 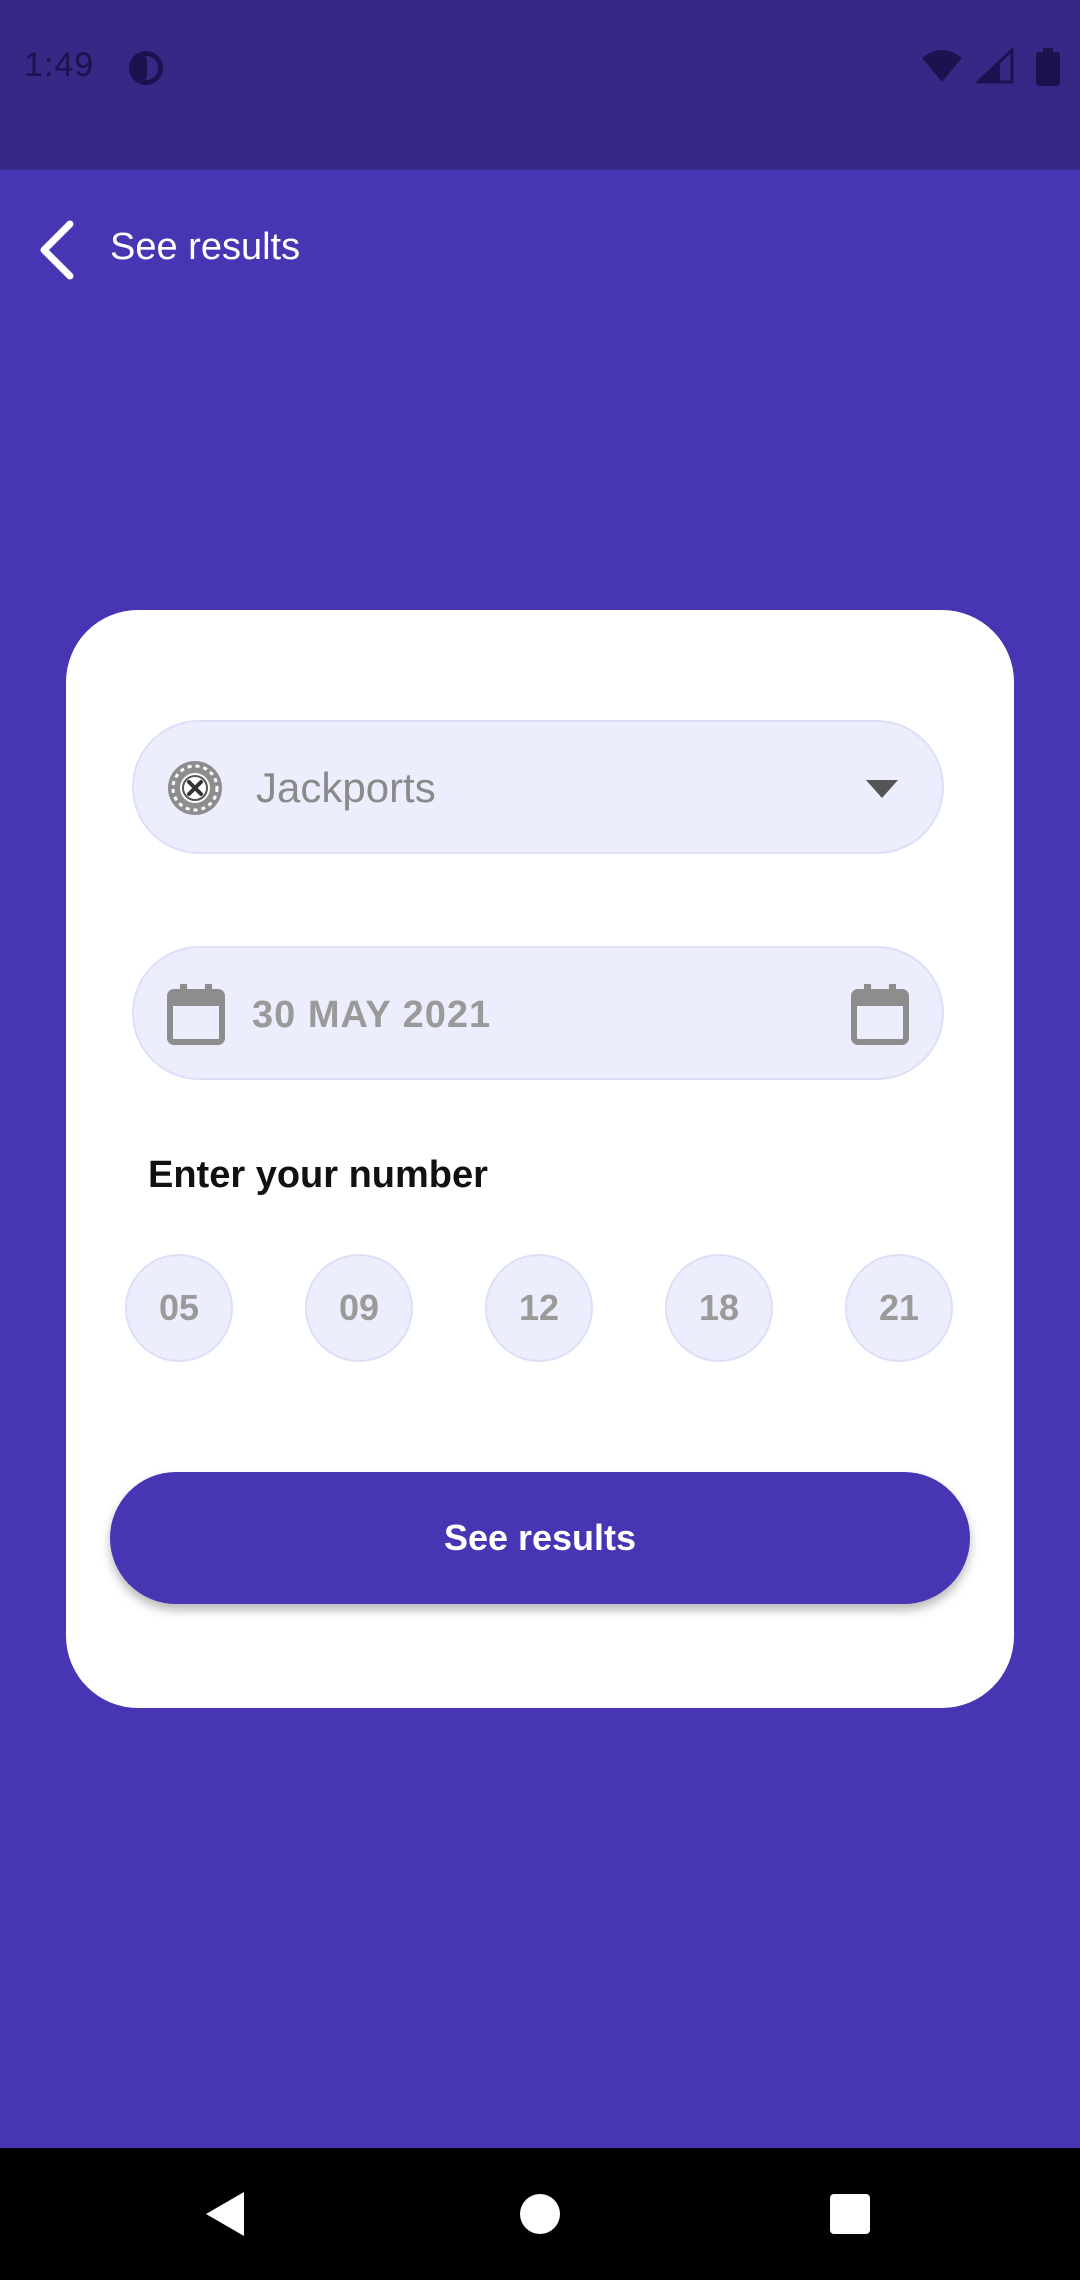 What do you see at coordinates (205, 247) in the screenshot?
I see `page-title: See results` at bounding box center [205, 247].